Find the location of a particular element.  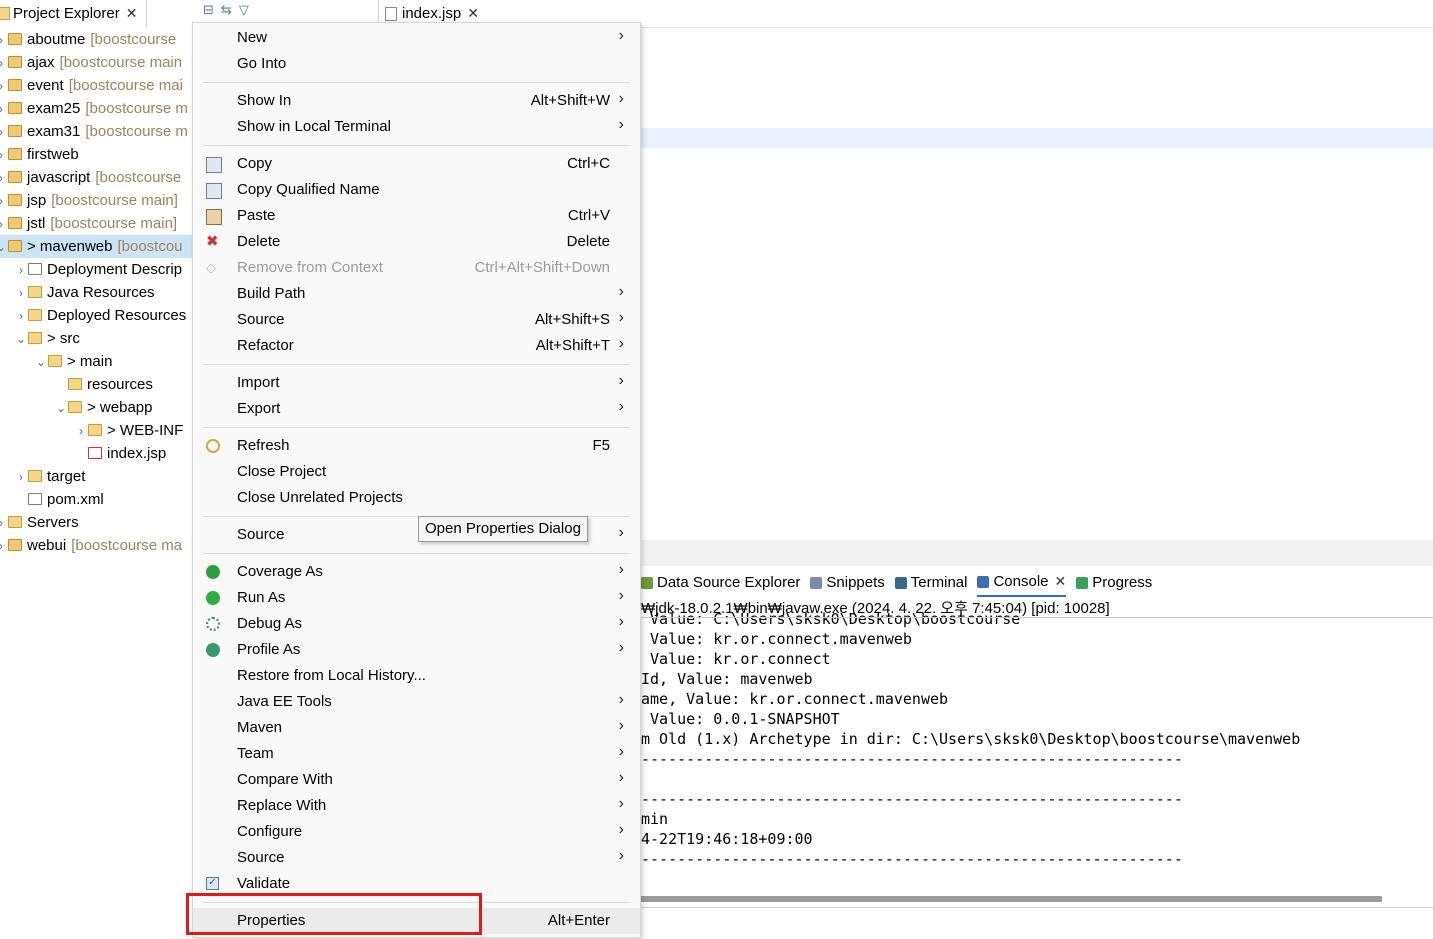

menu-item-java-ee-tools: Java EE Tools › is located at coordinates (416, 702).